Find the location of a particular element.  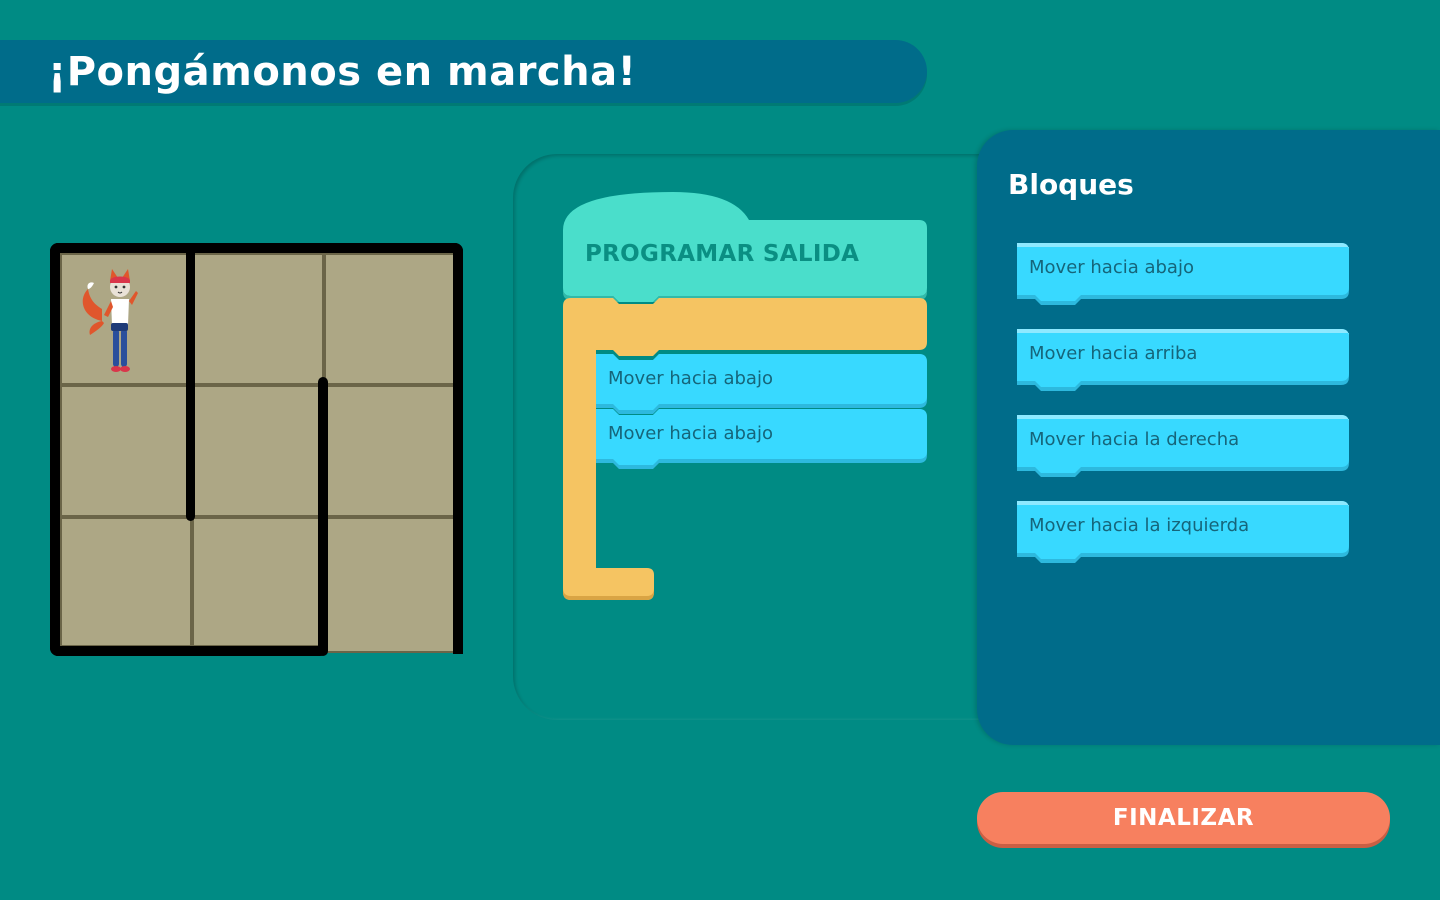

palette-block-move-left: Mover hacia la izquierda is located at coordinates (1183, 532).